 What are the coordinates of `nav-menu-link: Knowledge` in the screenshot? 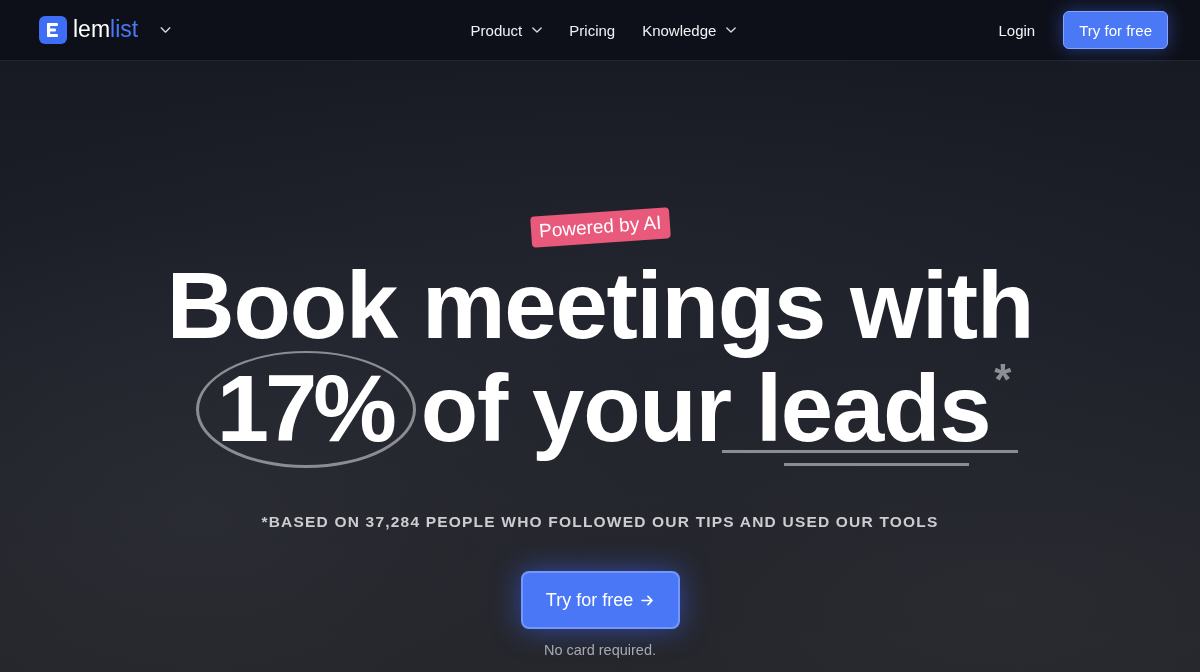 It's located at (689, 30).